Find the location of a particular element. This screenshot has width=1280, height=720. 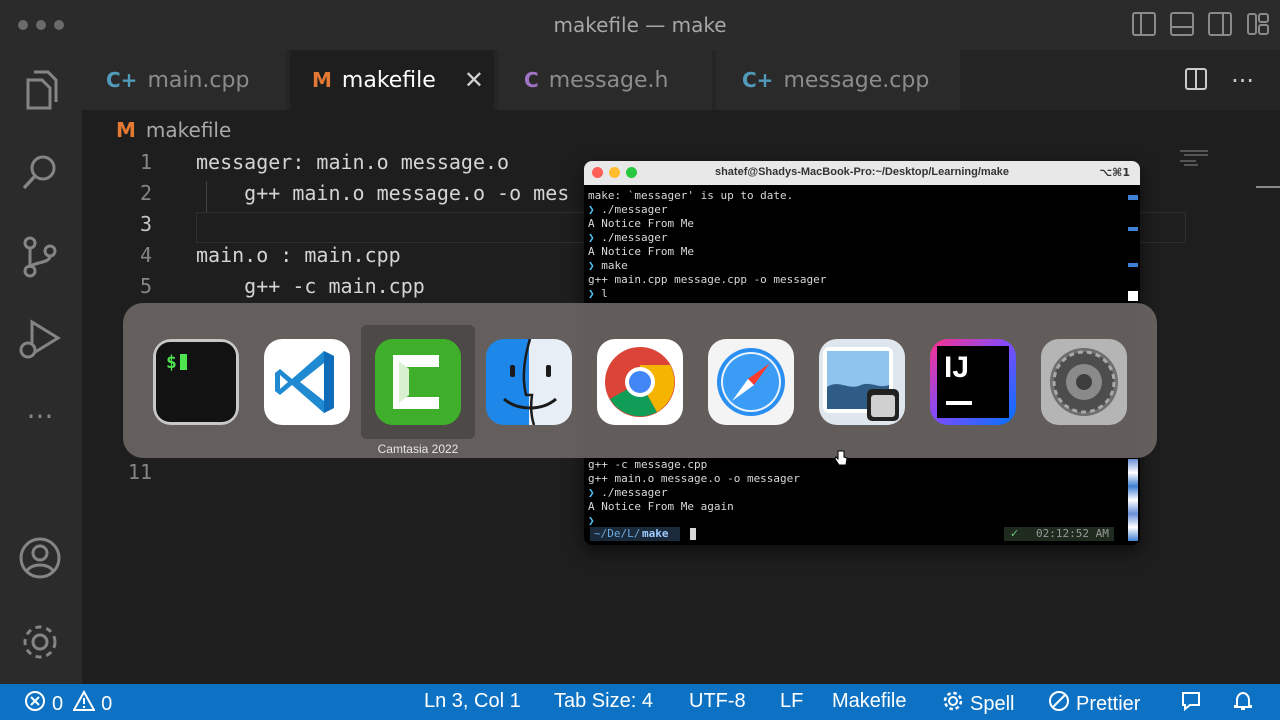

terminal-line: ❯ l is located at coordinates (598, 293).